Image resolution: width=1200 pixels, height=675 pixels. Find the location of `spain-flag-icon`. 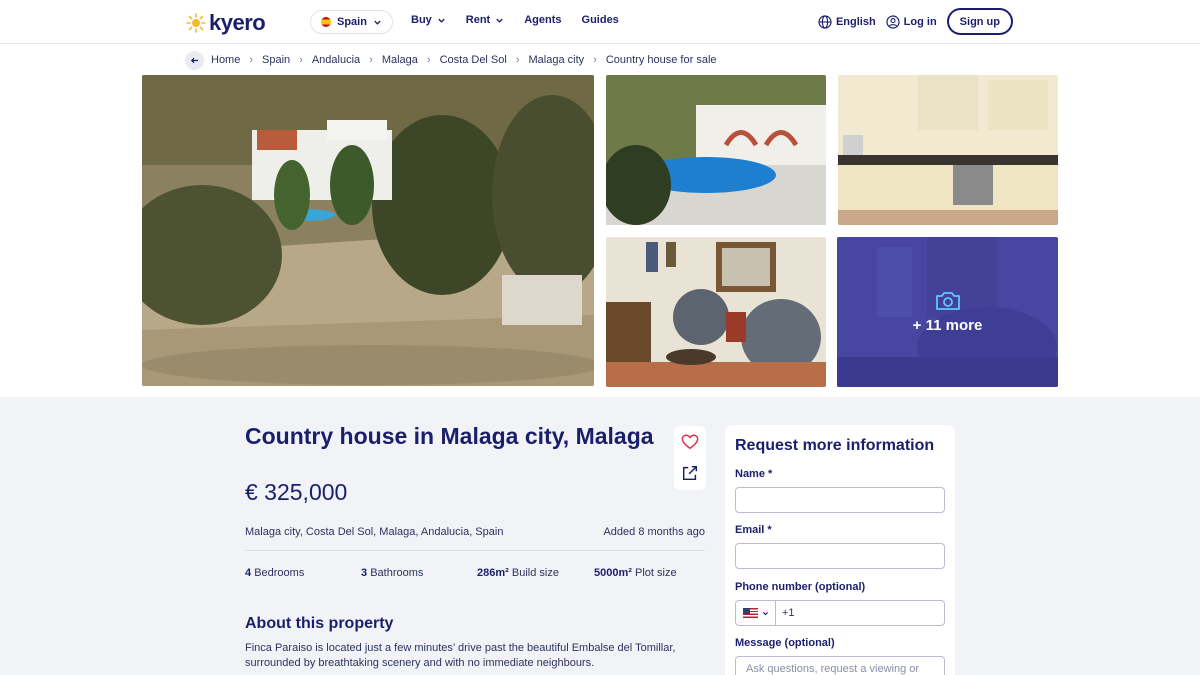

spain-flag-icon is located at coordinates (326, 22).